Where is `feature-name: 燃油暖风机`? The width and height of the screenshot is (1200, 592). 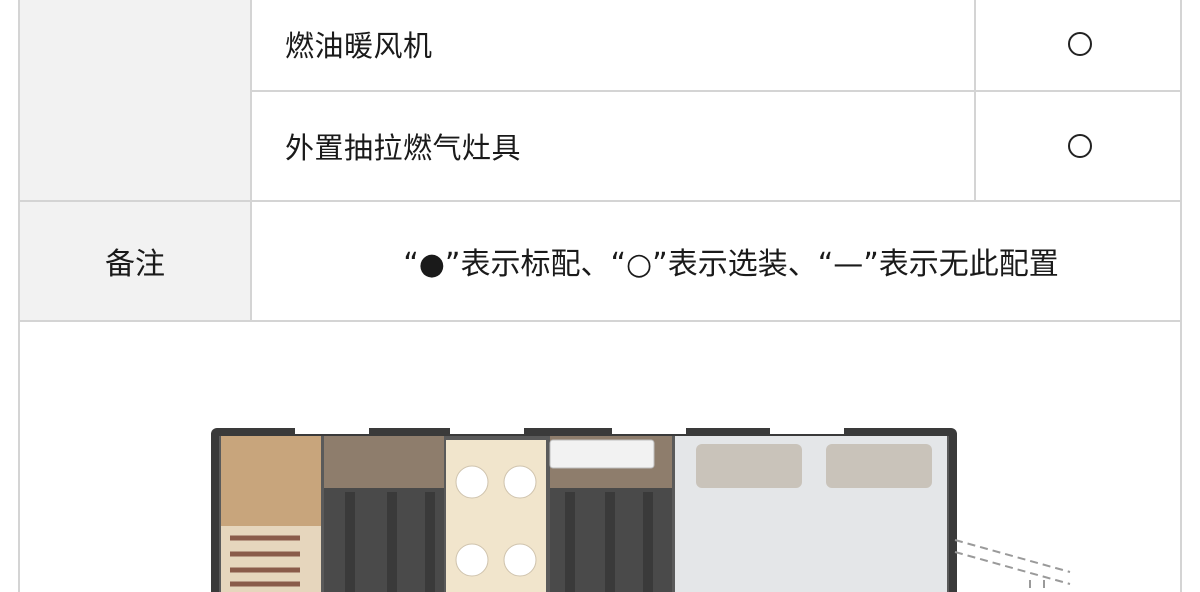 feature-name: 燃油暖风机 is located at coordinates (359, 46).